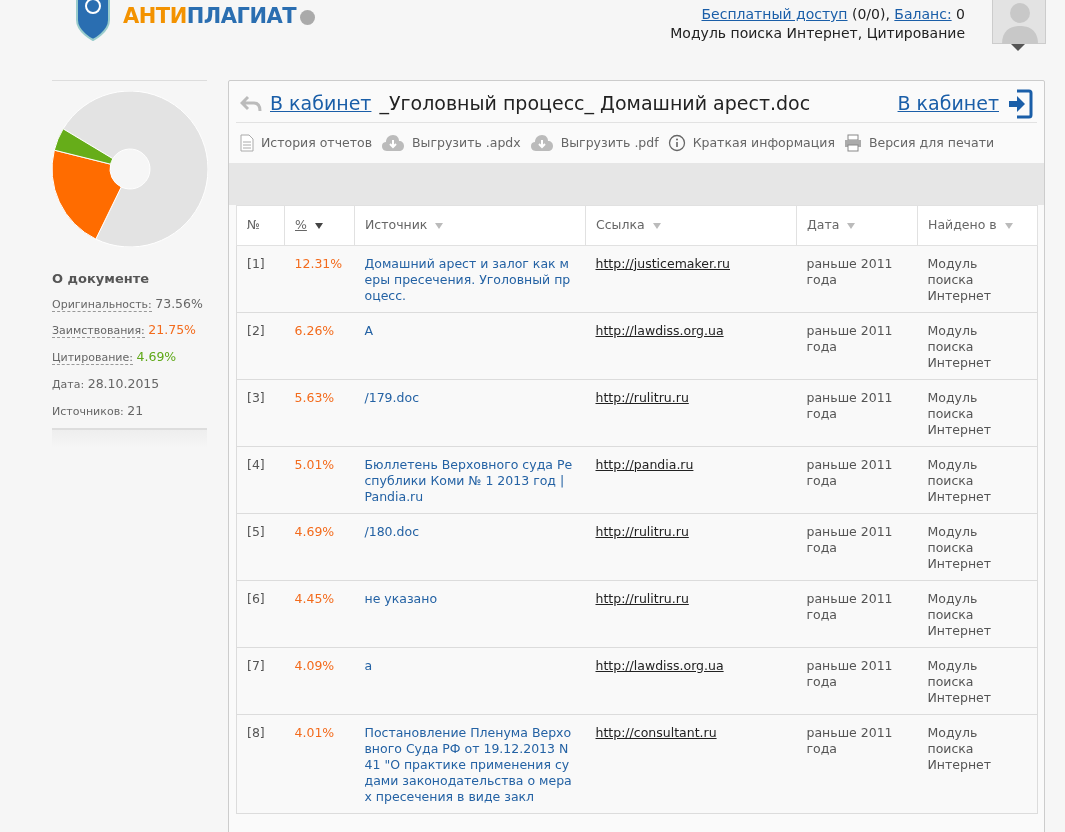  What do you see at coordinates (817, 33) in the screenshot?
I see `modules-text: Модуль поиска Интернет, Цитирование` at bounding box center [817, 33].